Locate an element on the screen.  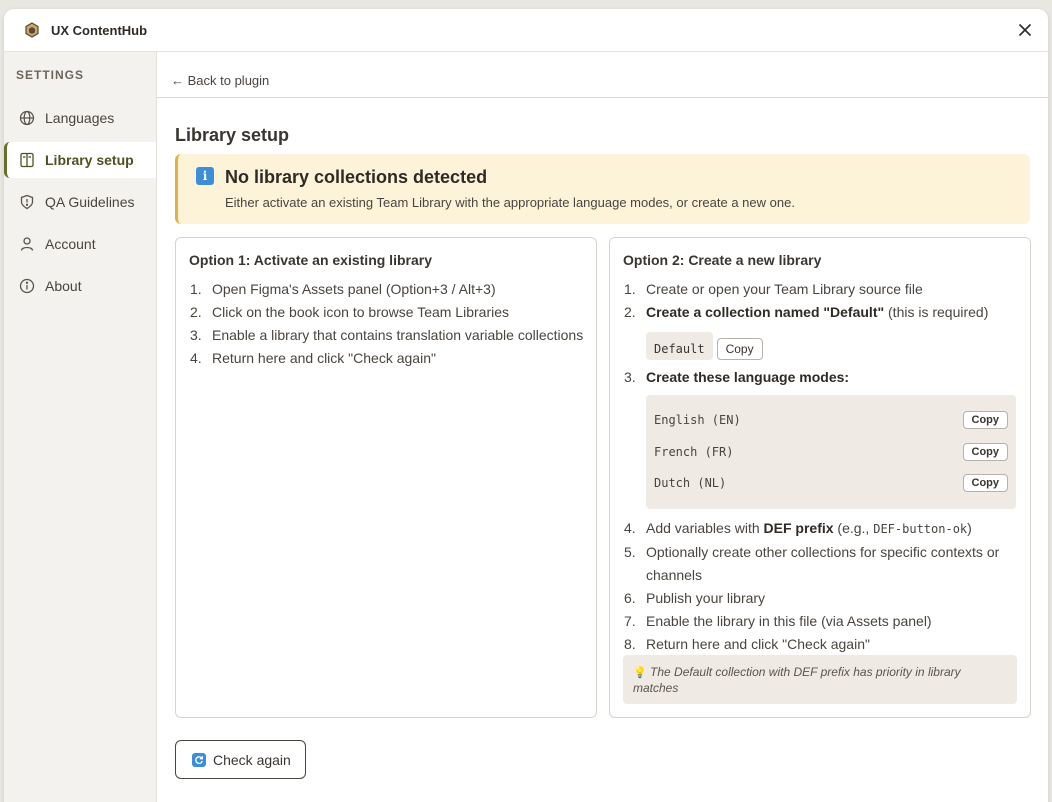
list-item: 4. Return here and click "Check again" is located at coordinates (313, 358).